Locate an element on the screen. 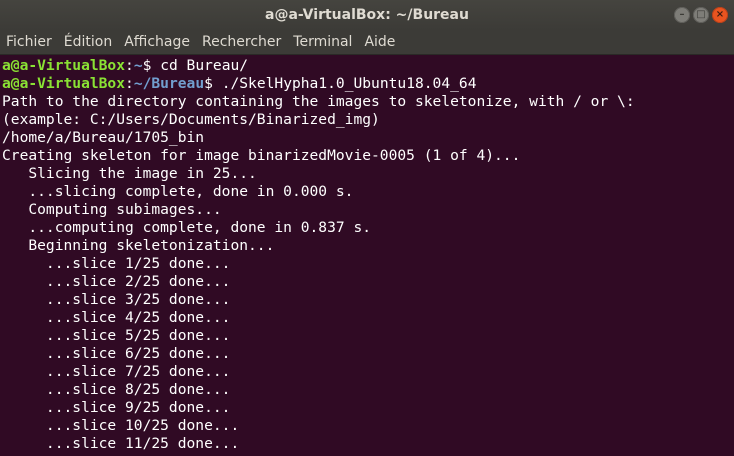  menu-aide: Aide is located at coordinates (379, 42).